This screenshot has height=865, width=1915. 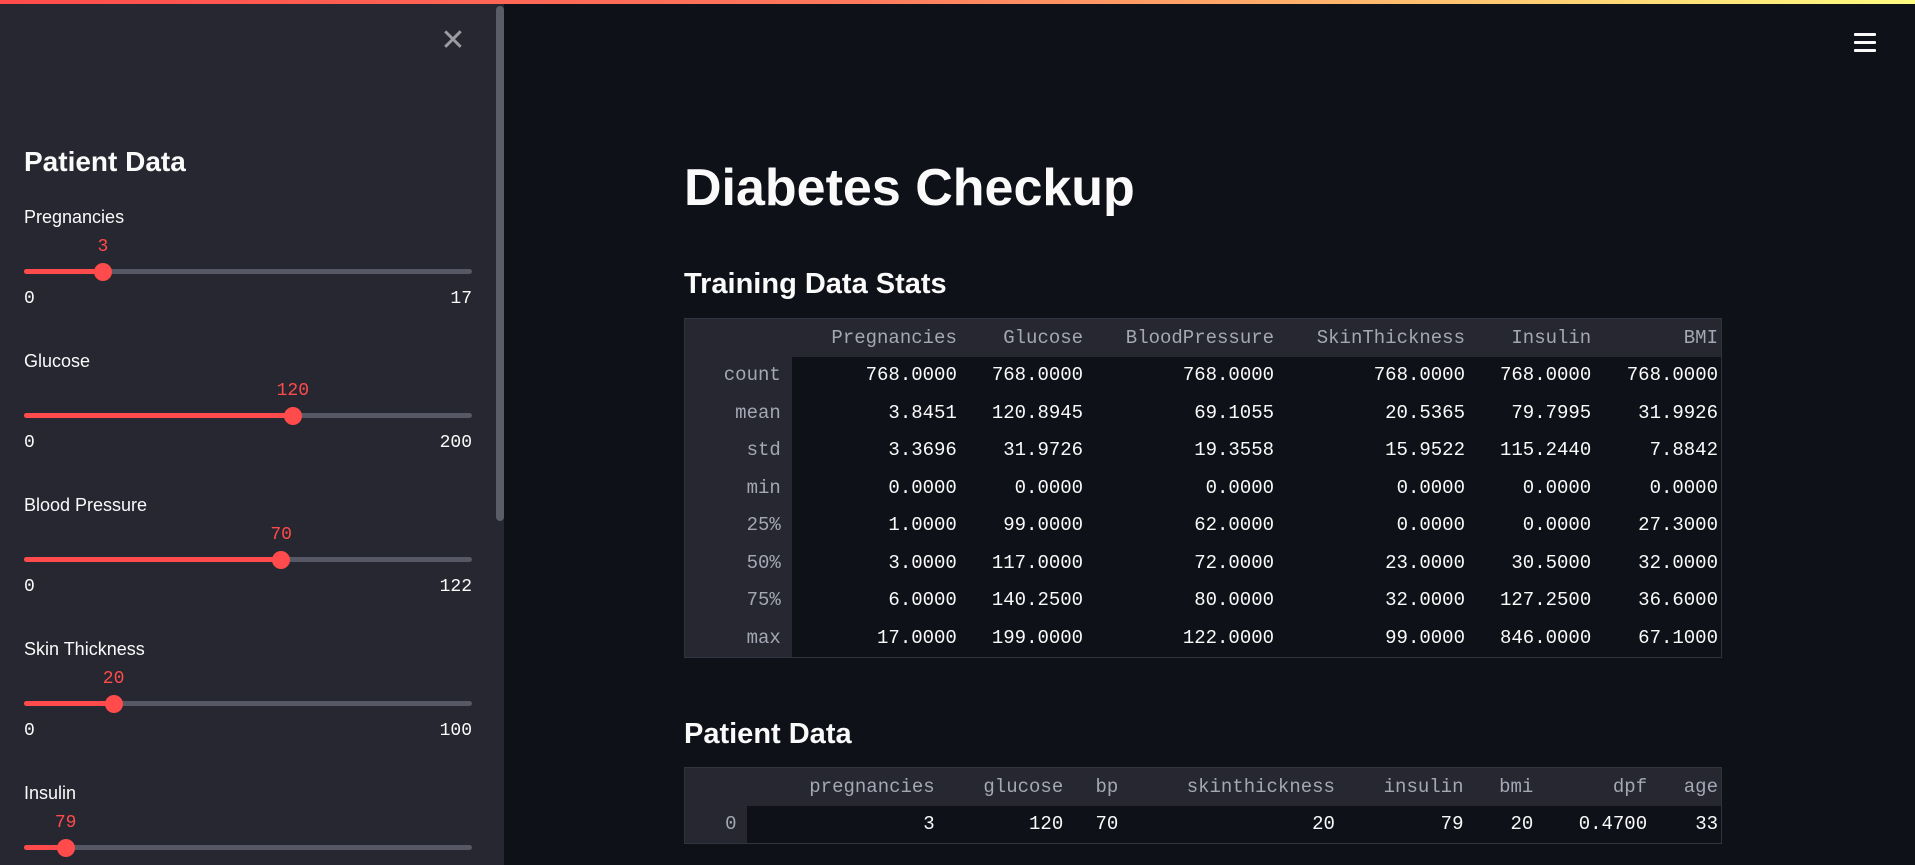 What do you see at coordinates (29, 587) in the screenshot?
I see `slider-min: 0` at bounding box center [29, 587].